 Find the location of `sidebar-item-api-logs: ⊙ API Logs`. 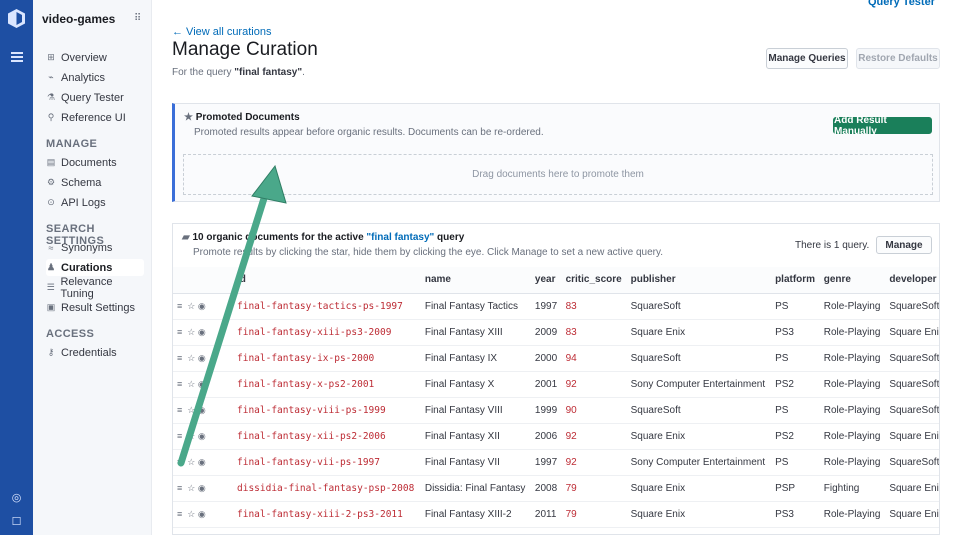

sidebar-item-api-logs: ⊙ API Logs is located at coordinates (95, 202).